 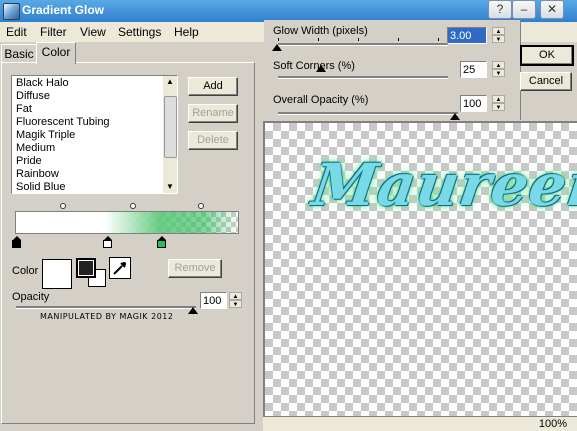 What do you see at coordinates (500, 9) in the screenshot?
I see `help-icon: ?` at bounding box center [500, 9].